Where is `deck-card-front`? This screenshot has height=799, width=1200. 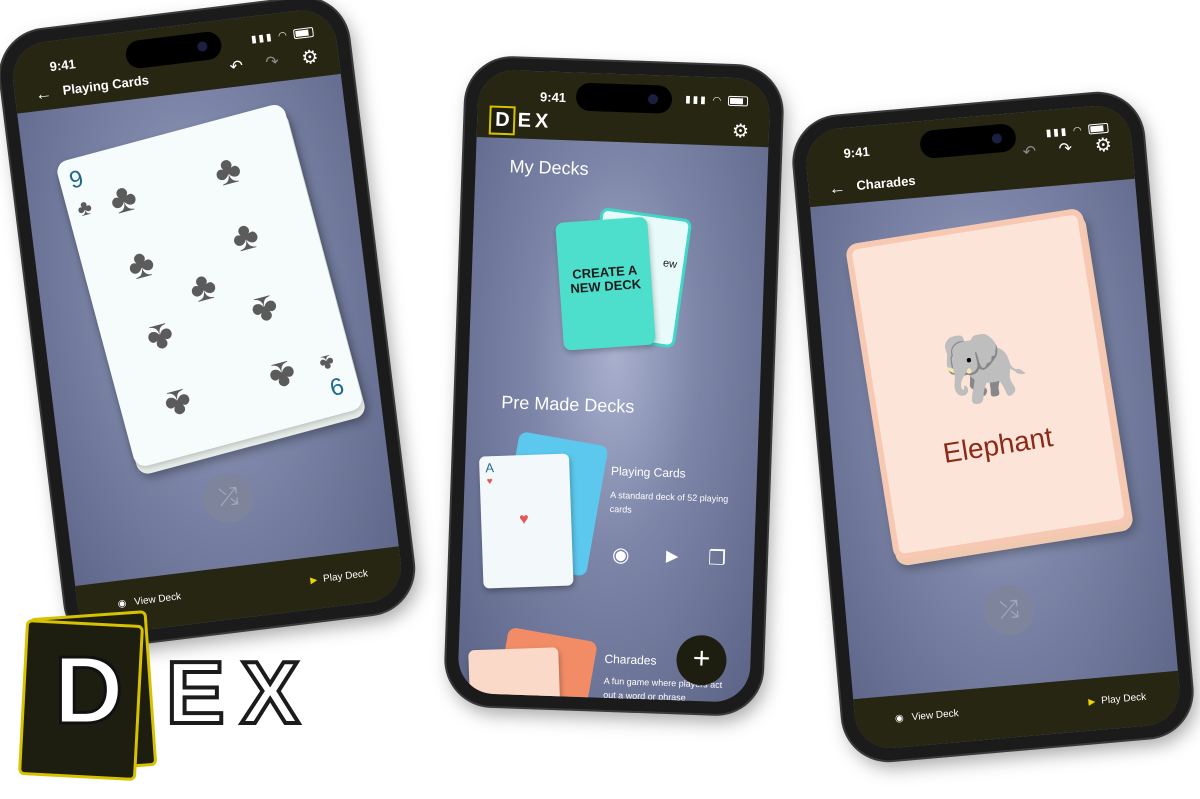 deck-card-front is located at coordinates (515, 675).